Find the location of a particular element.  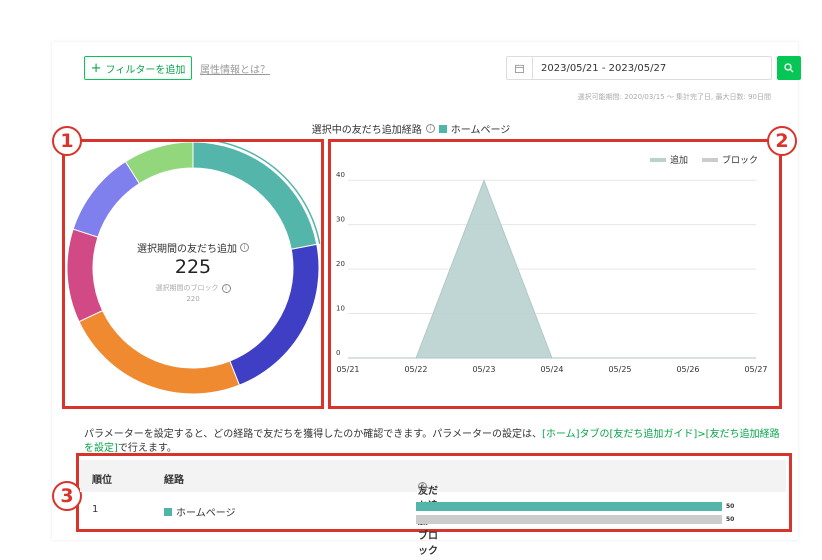

add-bar-value: 50 is located at coordinates (730, 506).